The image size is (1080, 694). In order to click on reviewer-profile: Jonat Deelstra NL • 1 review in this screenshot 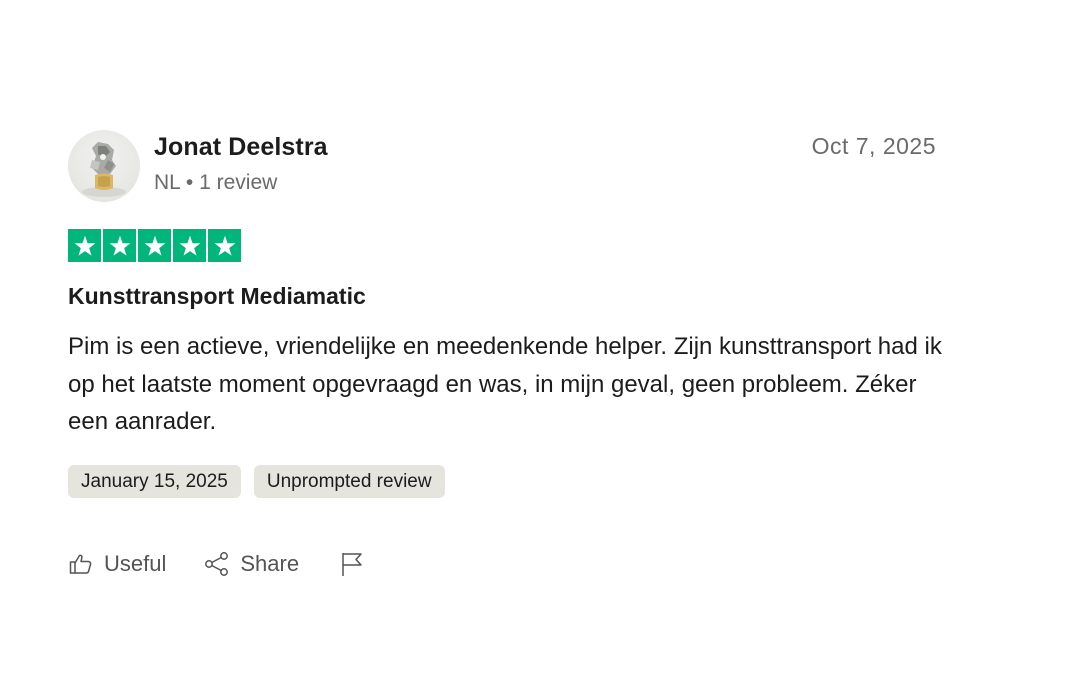, I will do `click(198, 166)`.